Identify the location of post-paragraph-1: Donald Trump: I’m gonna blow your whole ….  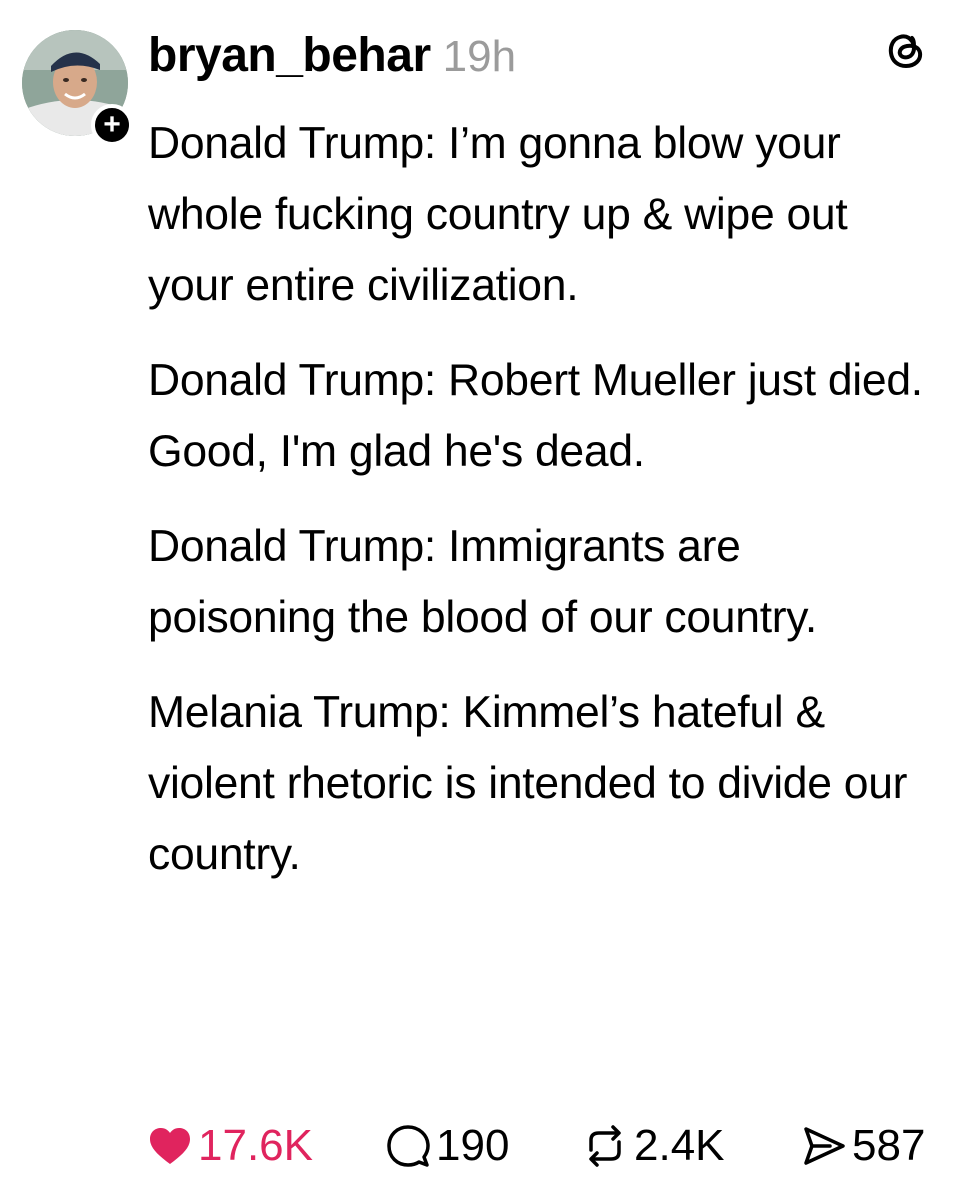
(498, 214).